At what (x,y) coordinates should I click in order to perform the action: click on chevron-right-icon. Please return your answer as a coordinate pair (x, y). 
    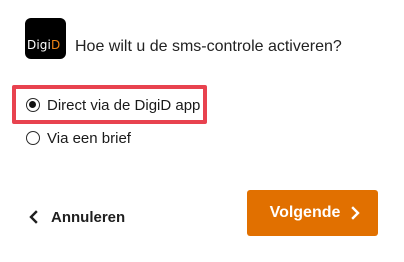
    Looking at the image, I should click on (356, 213).